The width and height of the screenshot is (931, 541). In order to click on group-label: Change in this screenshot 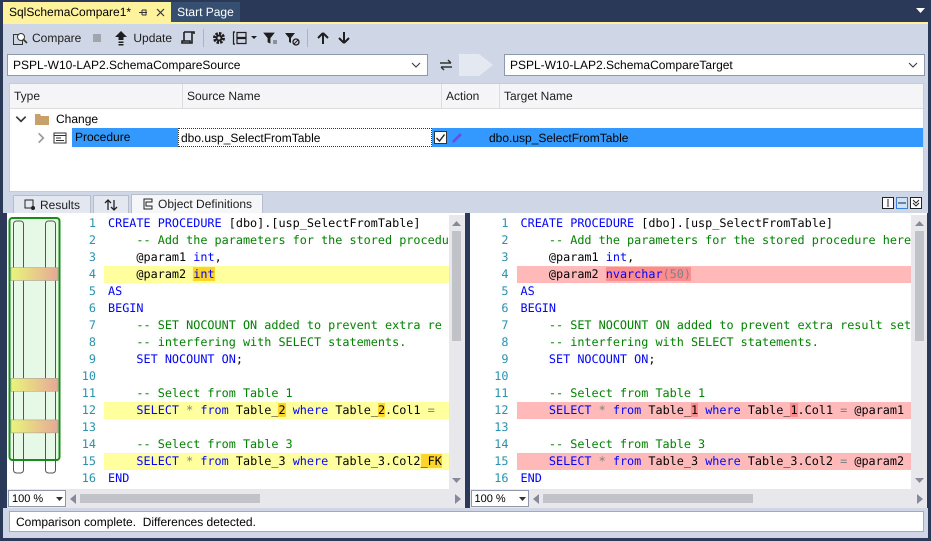, I will do `click(77, 119)`.